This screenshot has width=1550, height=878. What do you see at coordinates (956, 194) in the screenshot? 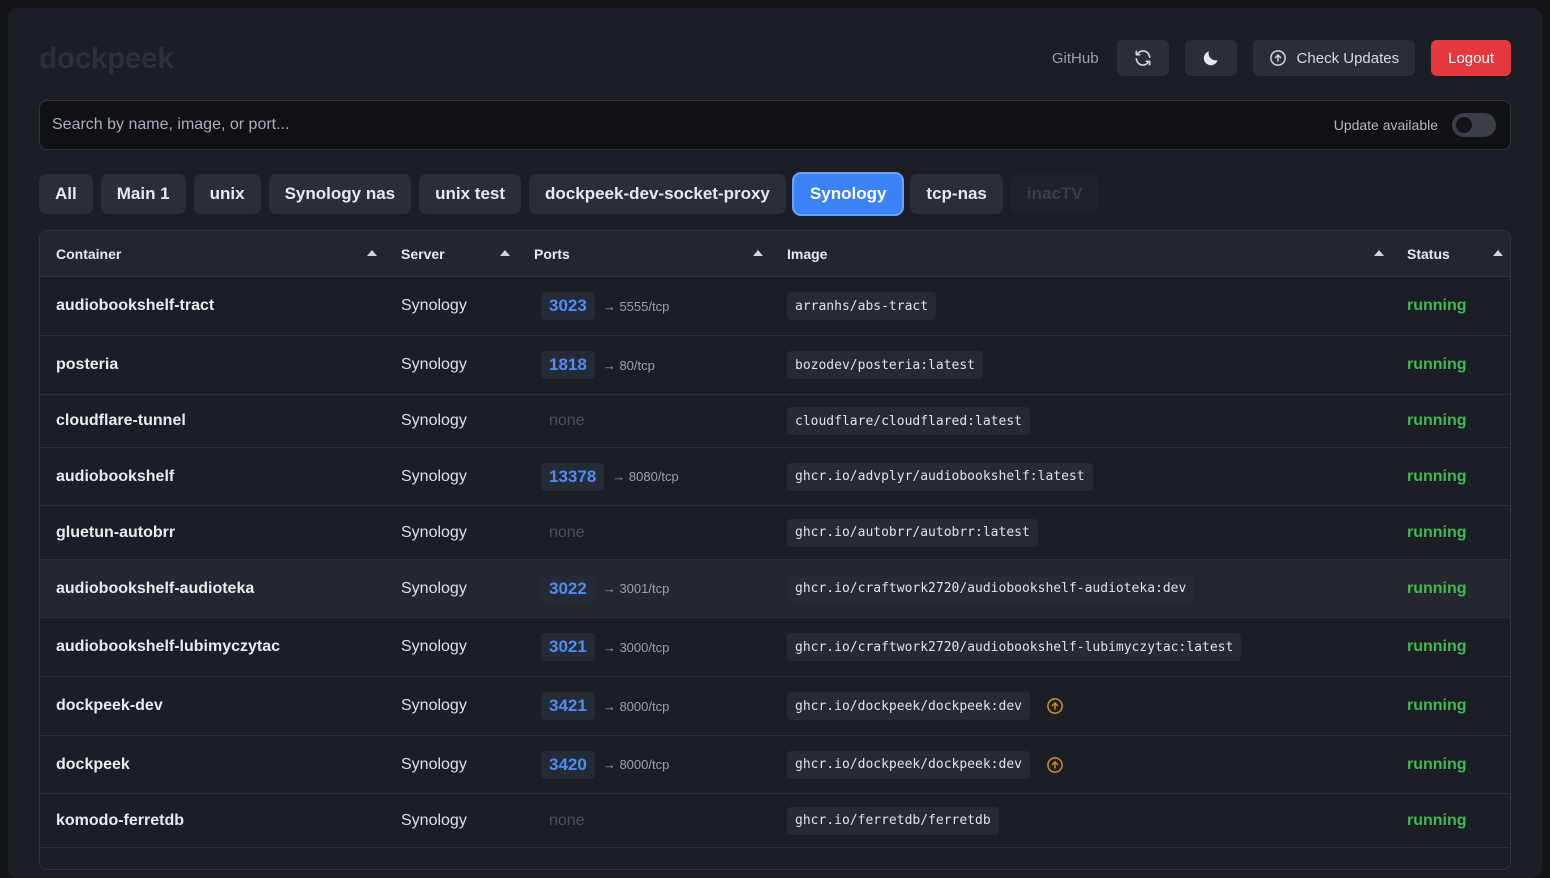
I see `tab-tcp-nas: tcp-nas` at bounding box center [956, 194].